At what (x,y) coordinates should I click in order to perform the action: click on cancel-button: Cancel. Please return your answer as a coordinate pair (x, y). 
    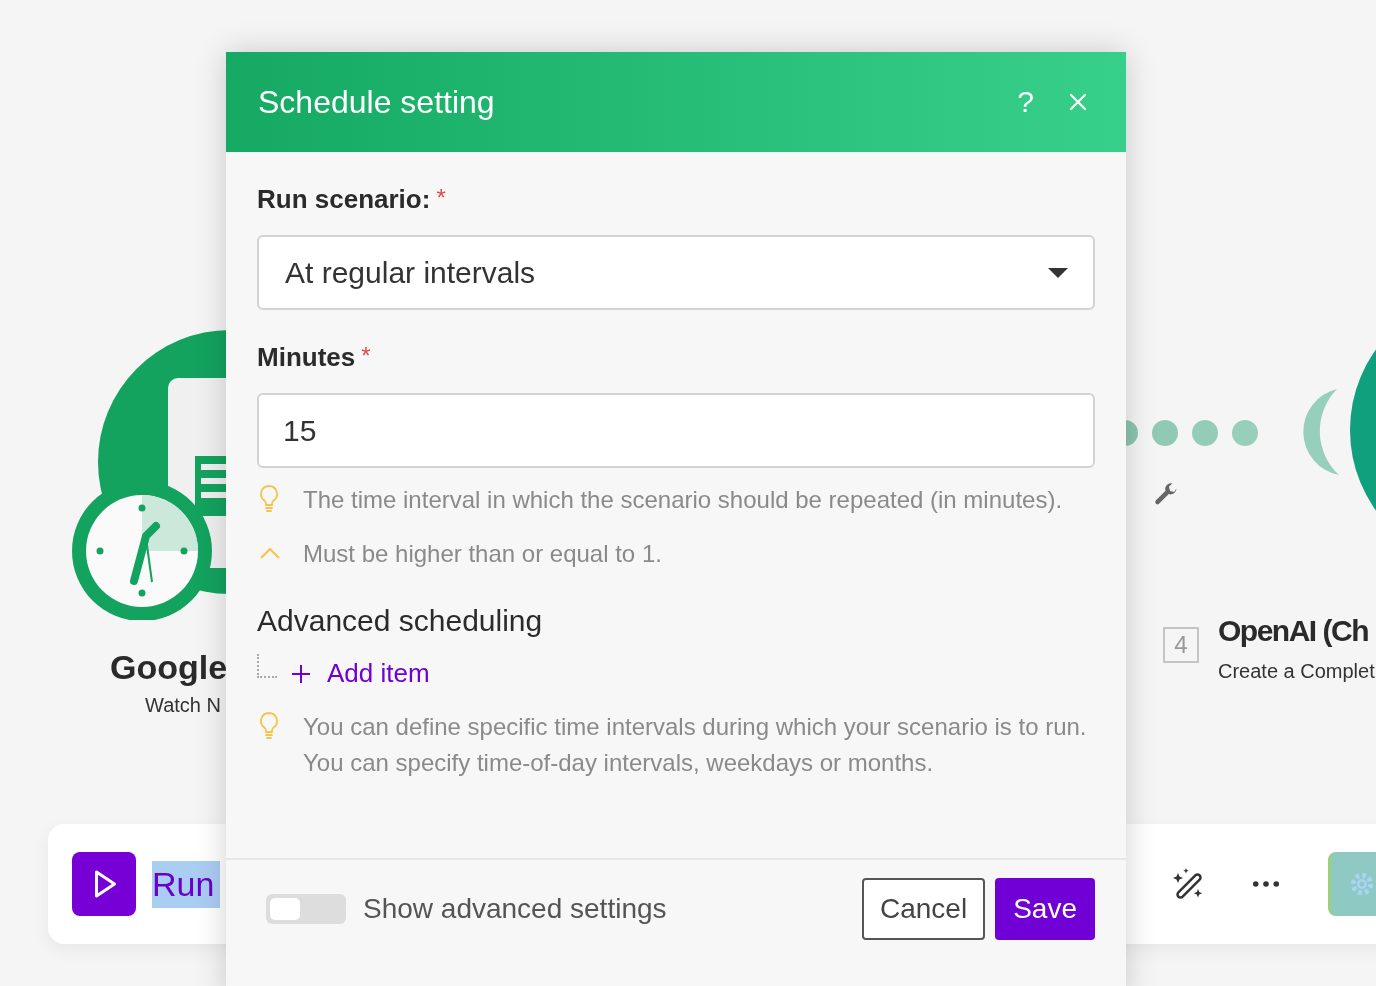
    Looking at the image, I should click on (924, 909).